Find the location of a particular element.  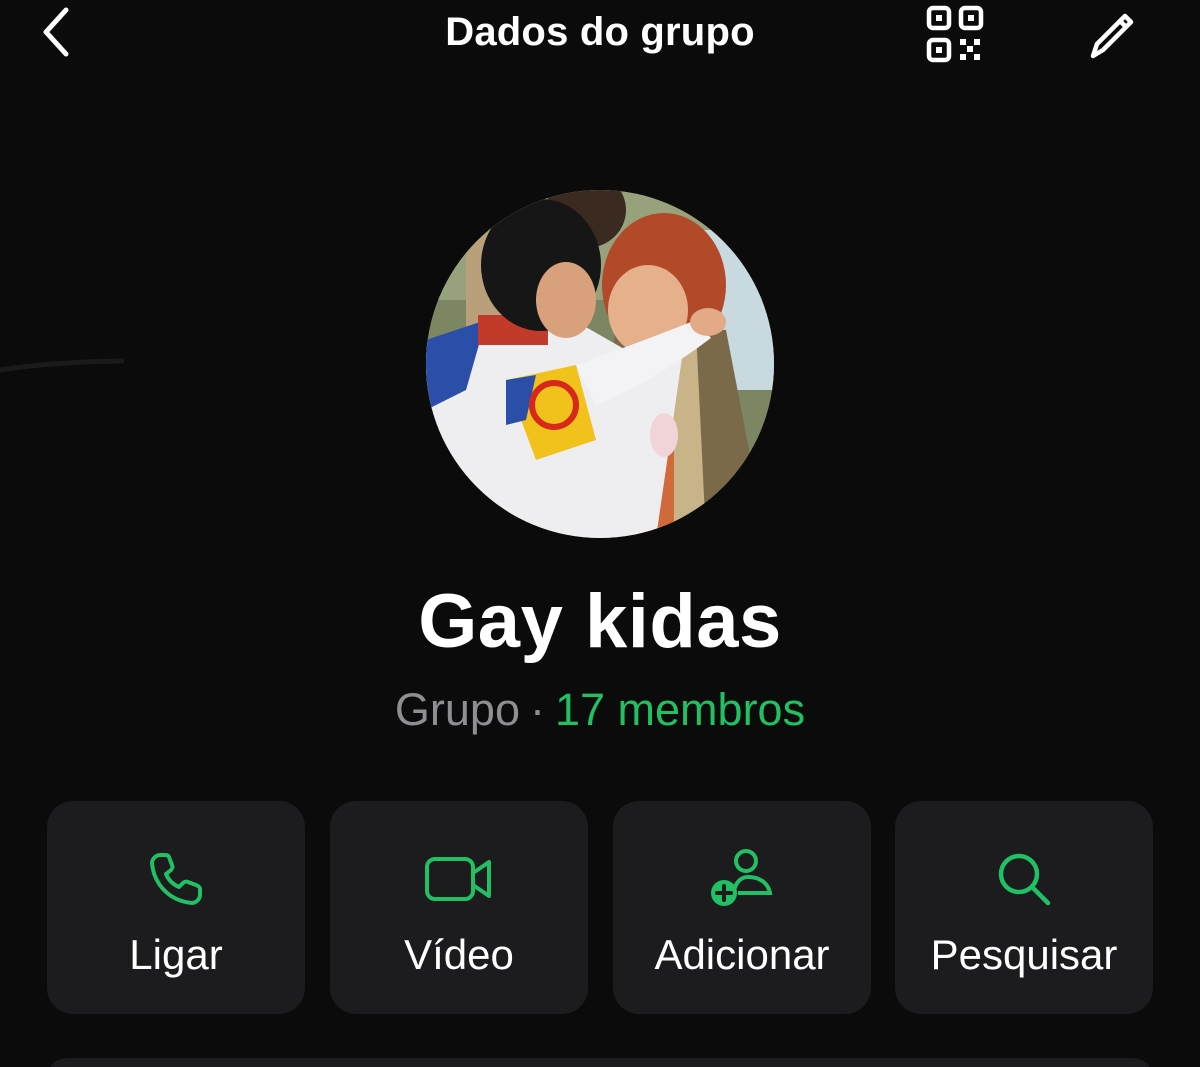

video-call-button: Vídeo is located at coordinates (459, 907).